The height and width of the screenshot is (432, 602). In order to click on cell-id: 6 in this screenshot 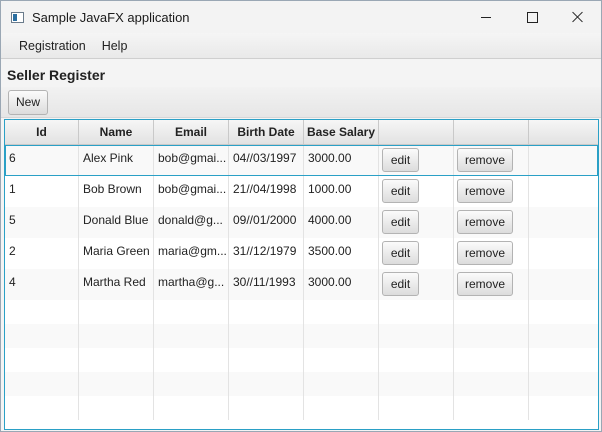, I will do `click(42, 160)`.